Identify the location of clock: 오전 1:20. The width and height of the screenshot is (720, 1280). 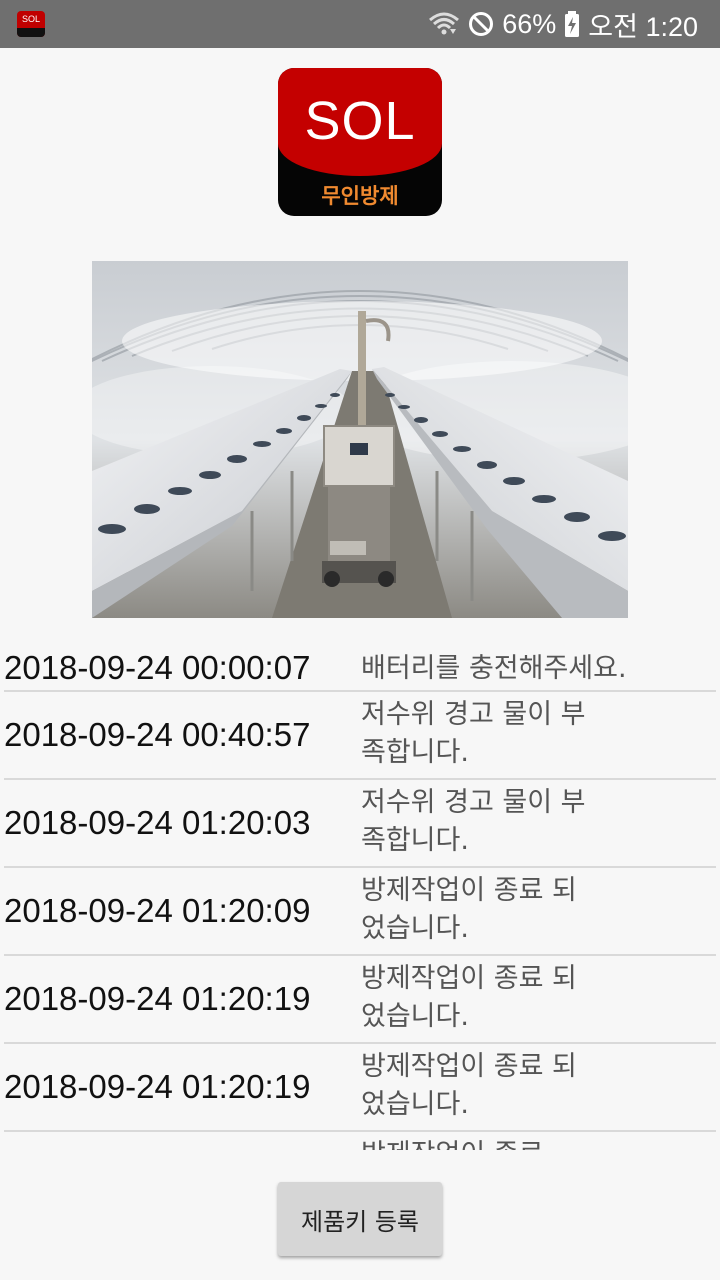
(643, 26).